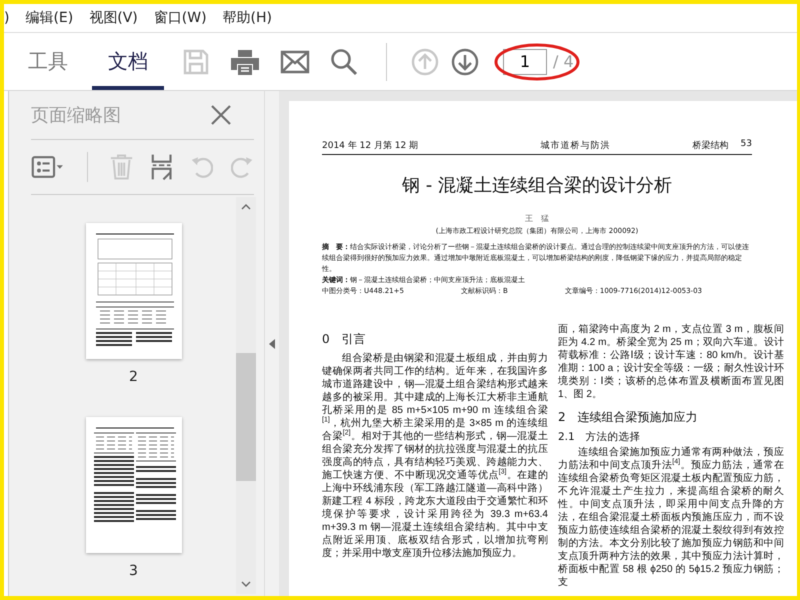  What do you see at coordinates (246, 395) in the screenshot?
I see `scrollbar` at bounding box center [246, 395].